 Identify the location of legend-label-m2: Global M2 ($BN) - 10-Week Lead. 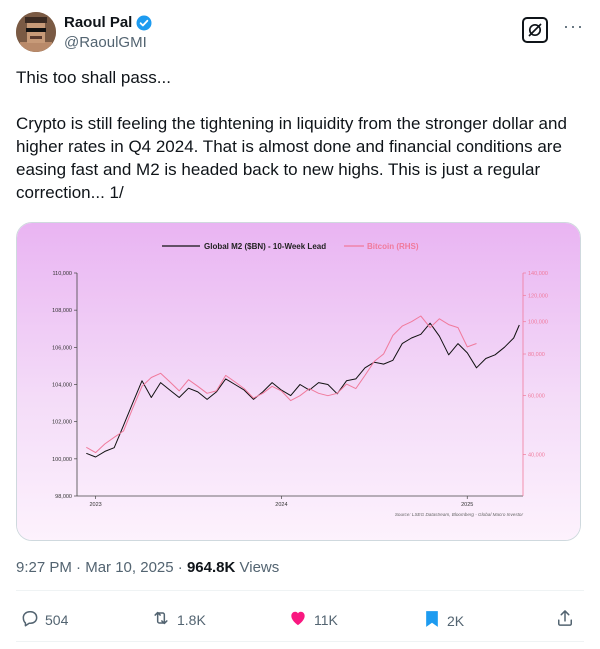
(265, 246).